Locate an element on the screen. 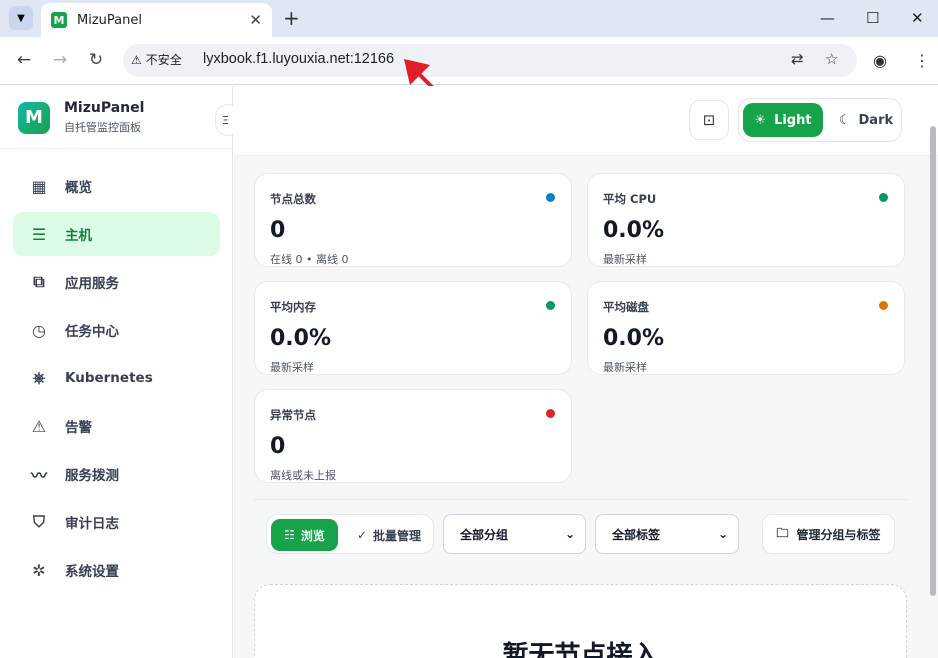  tab-search-button: ▼ is located at coordinates (21, 18).